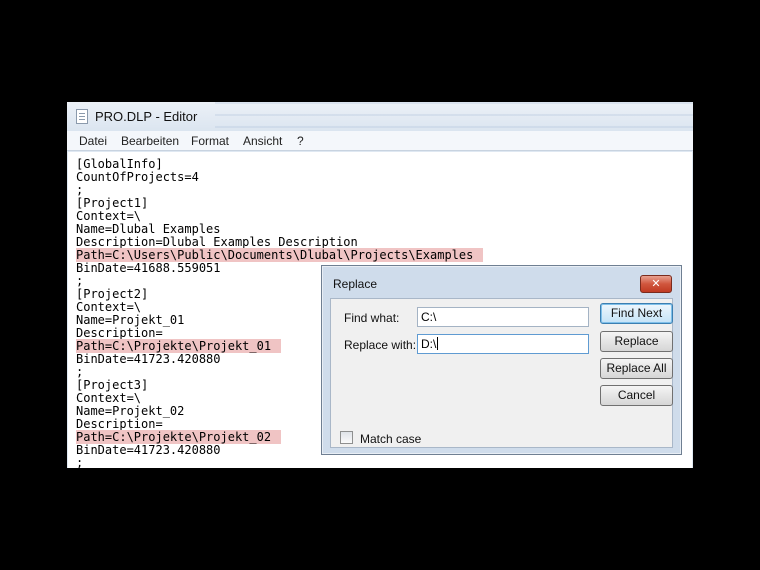  What do you see at coordinates (300, 141) in the screenshot?
I see `menu-help: ?` at bounding box center [300, 141].